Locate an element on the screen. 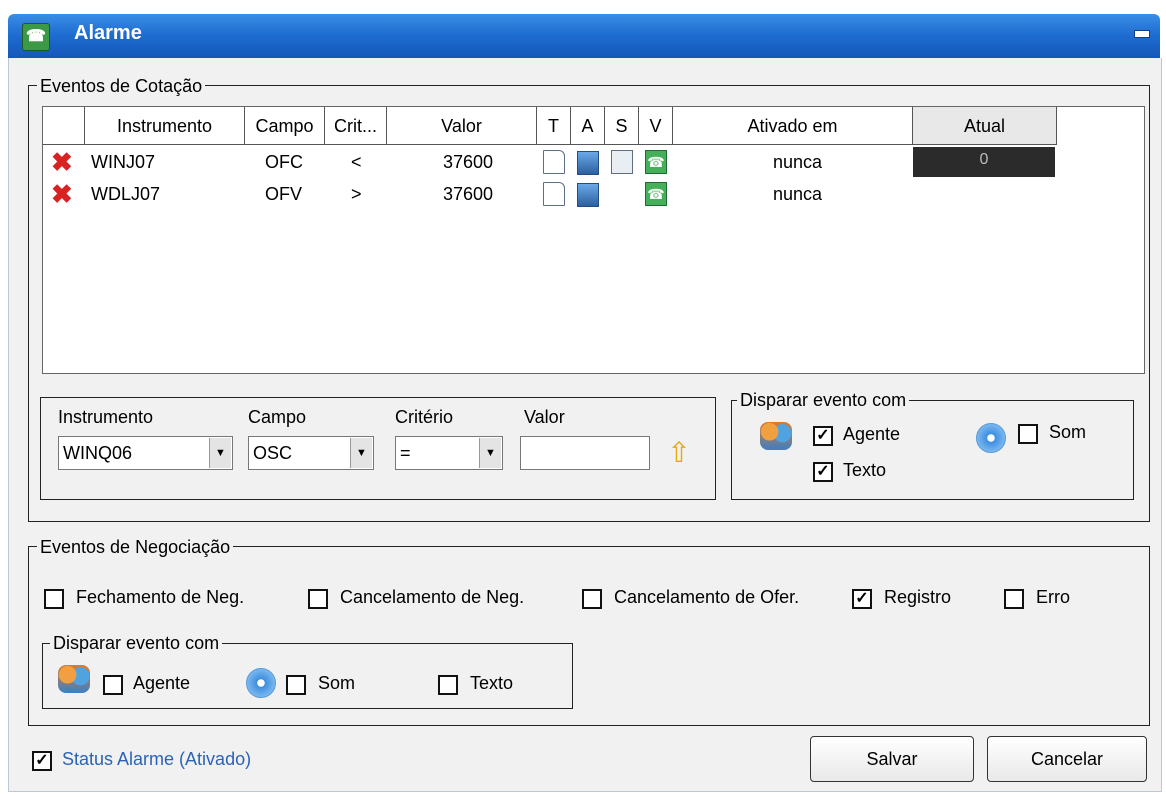 This screenshot has height=797, width=1166. texto-checkbox: ✓ is located at coordinates (823, 472).